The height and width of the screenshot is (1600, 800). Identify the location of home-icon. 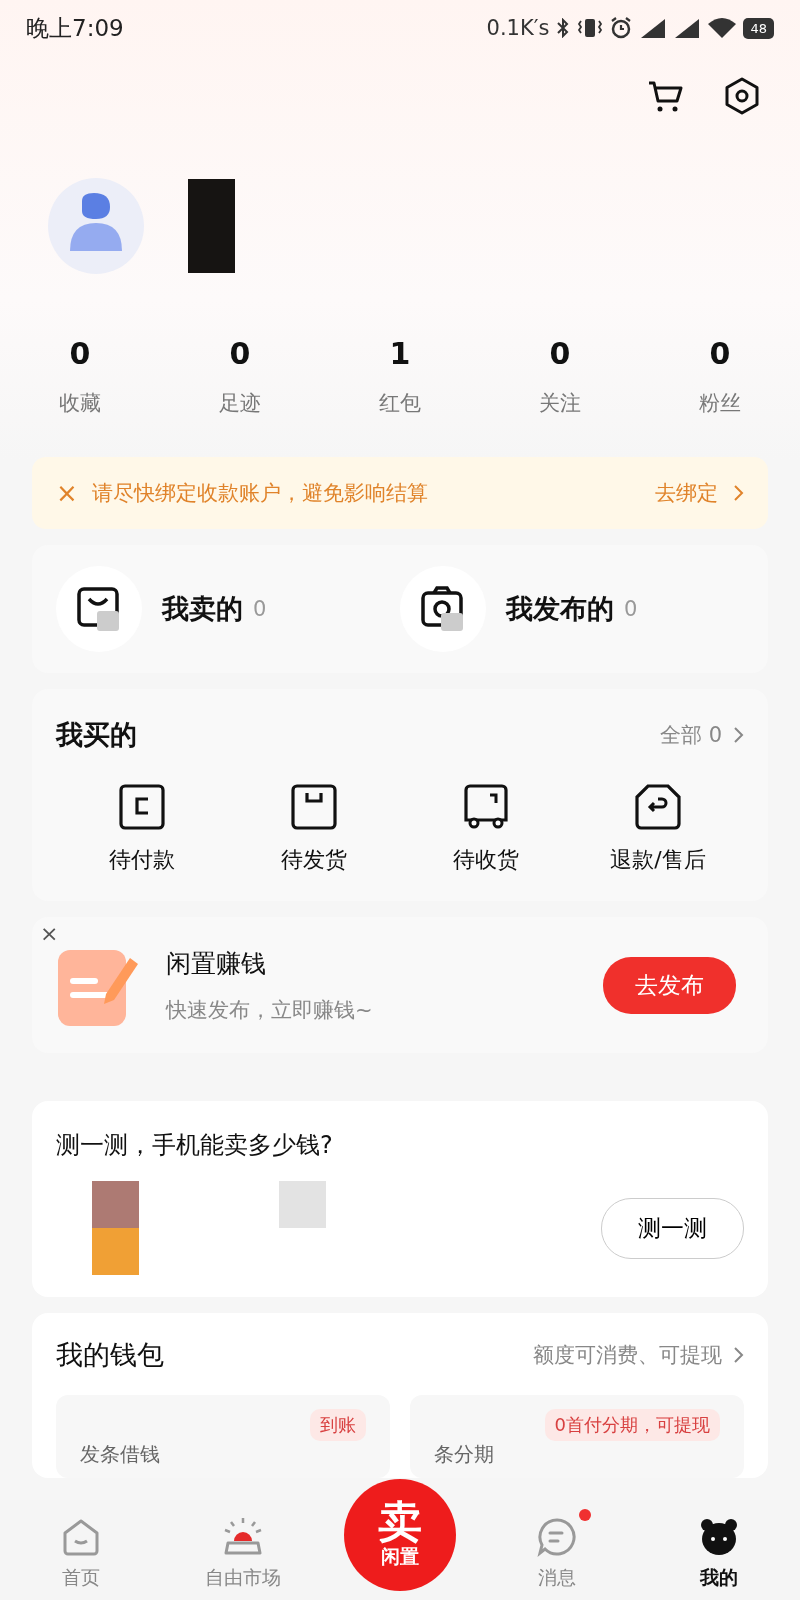
(81, 1537).